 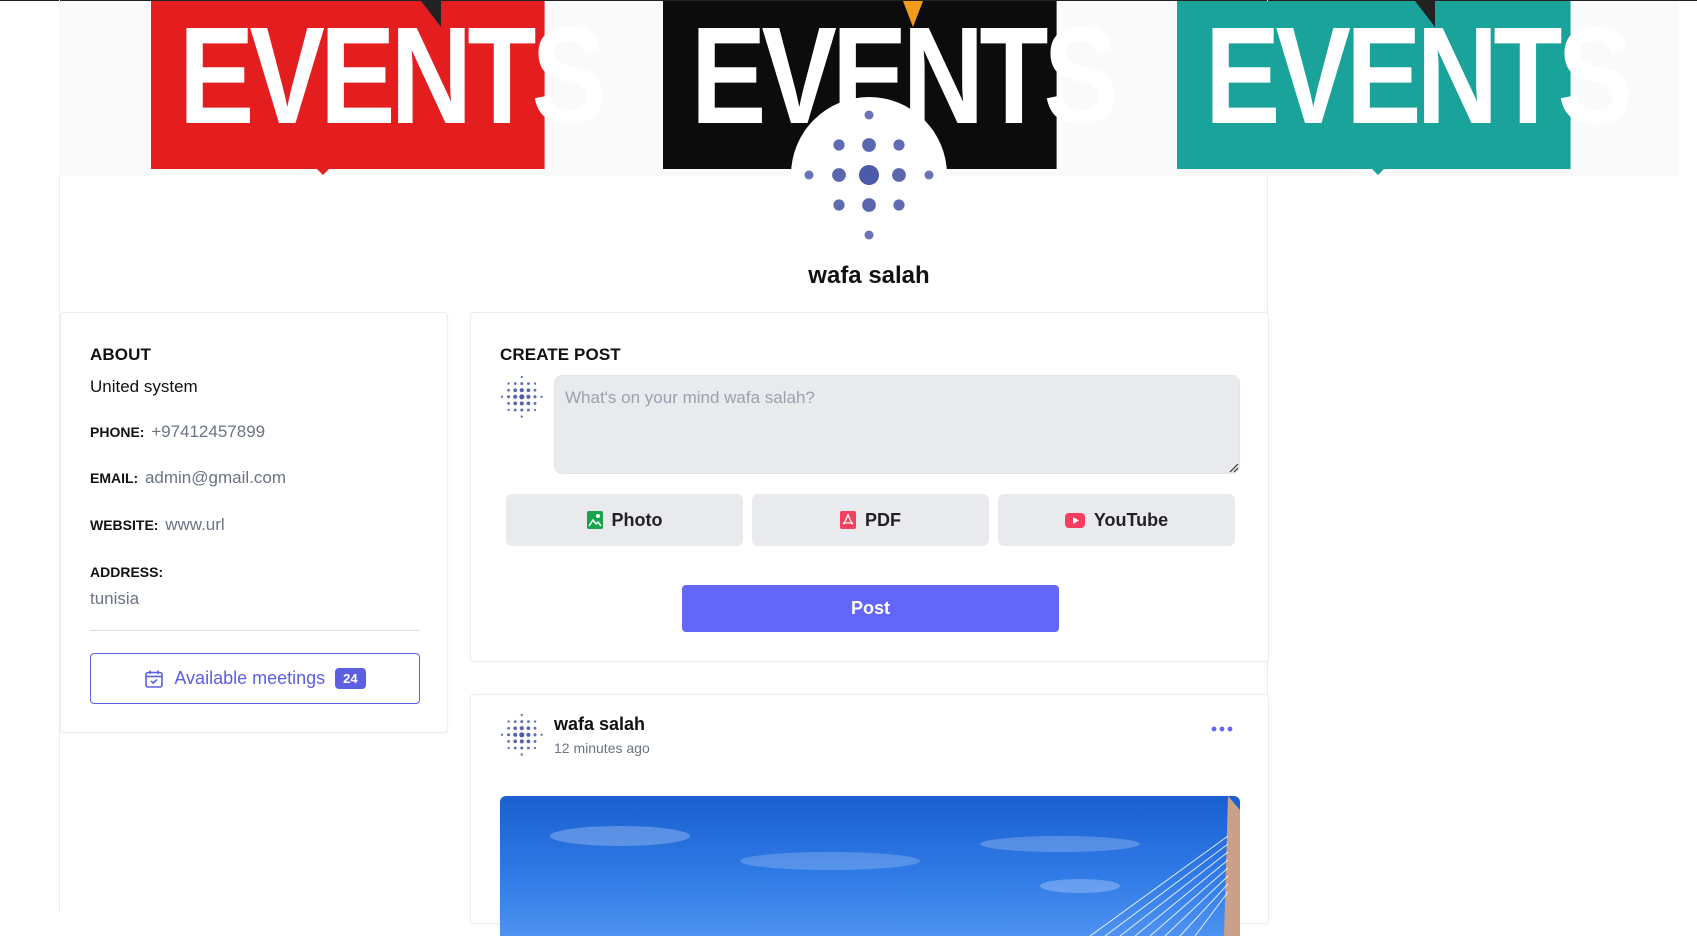 I want to click on post-text-input, so click(x=897, y=424).